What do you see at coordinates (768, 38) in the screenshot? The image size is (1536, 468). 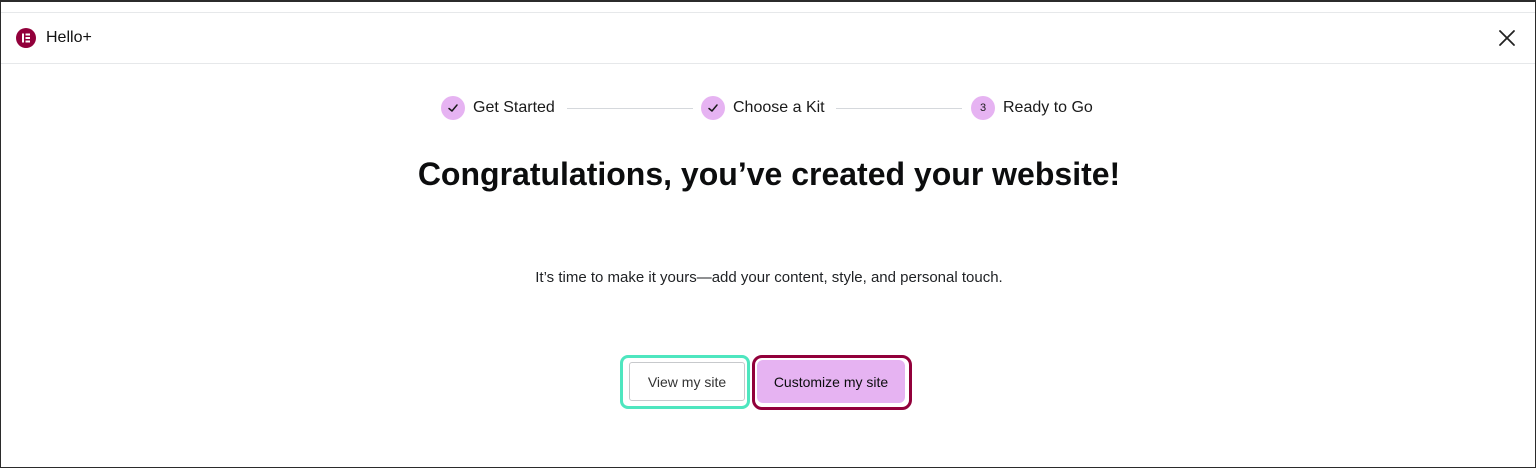 I see `header-bar: Hello+` at bounding box center [768, 38].